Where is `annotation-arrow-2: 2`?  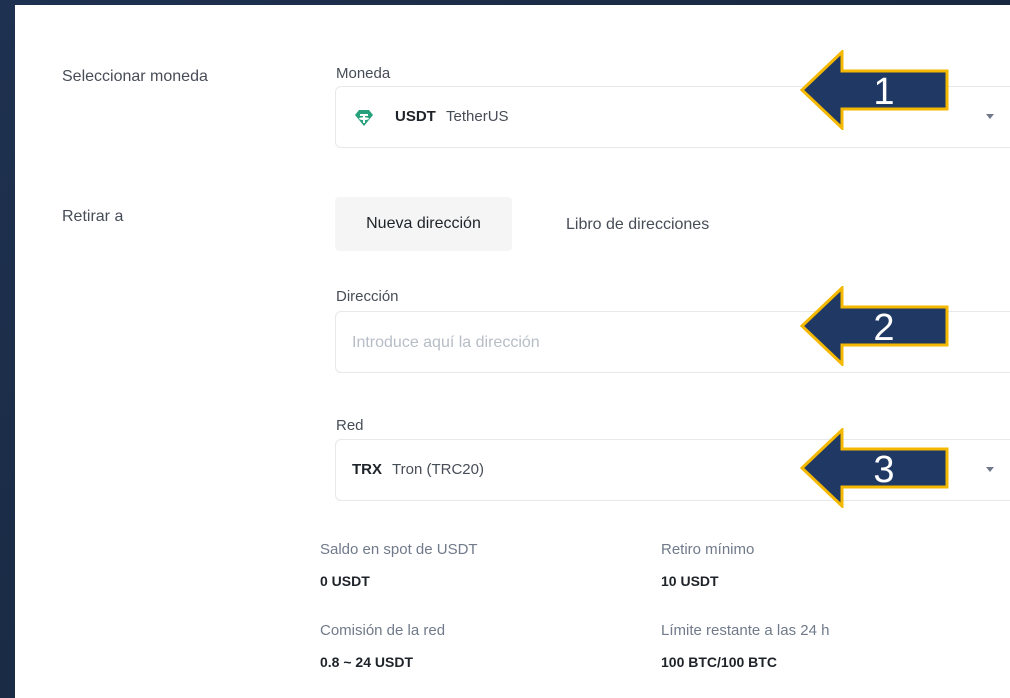 annotation-arrow-2: 2 is located at coordinates (874, 326).